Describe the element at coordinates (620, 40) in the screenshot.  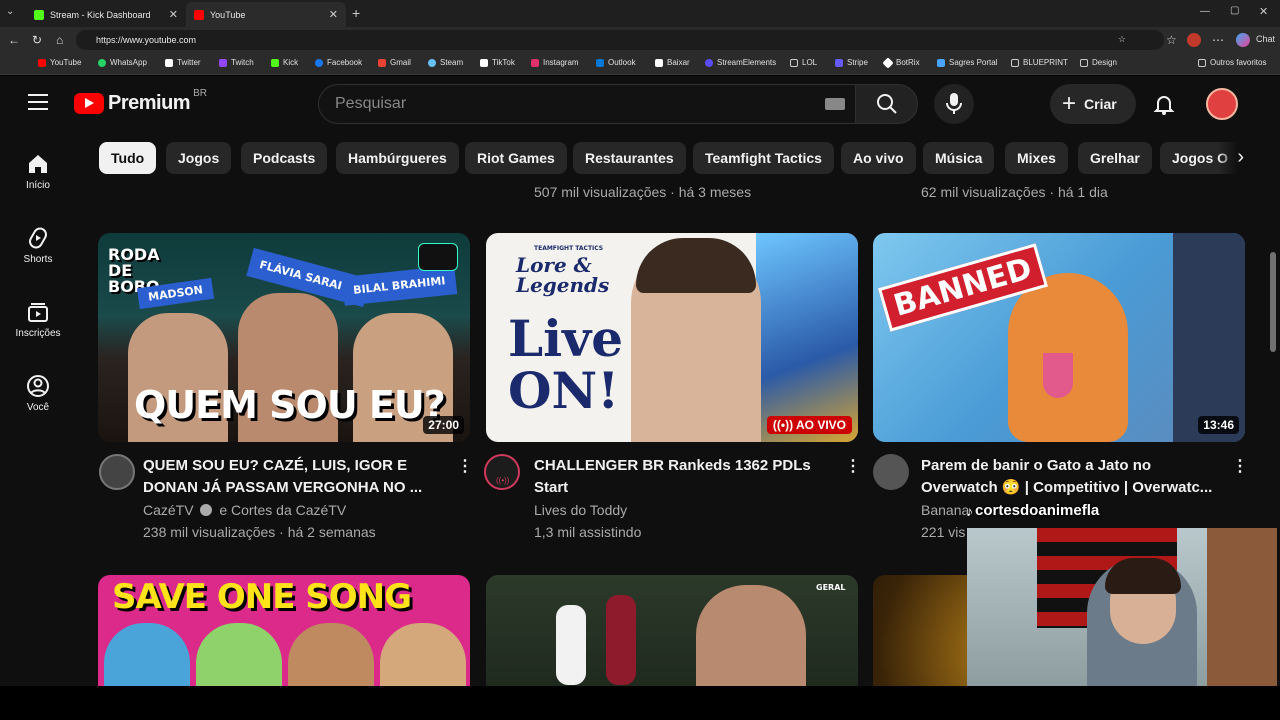
I see `address-bar: https://www.youtube.com ☆` at that location.